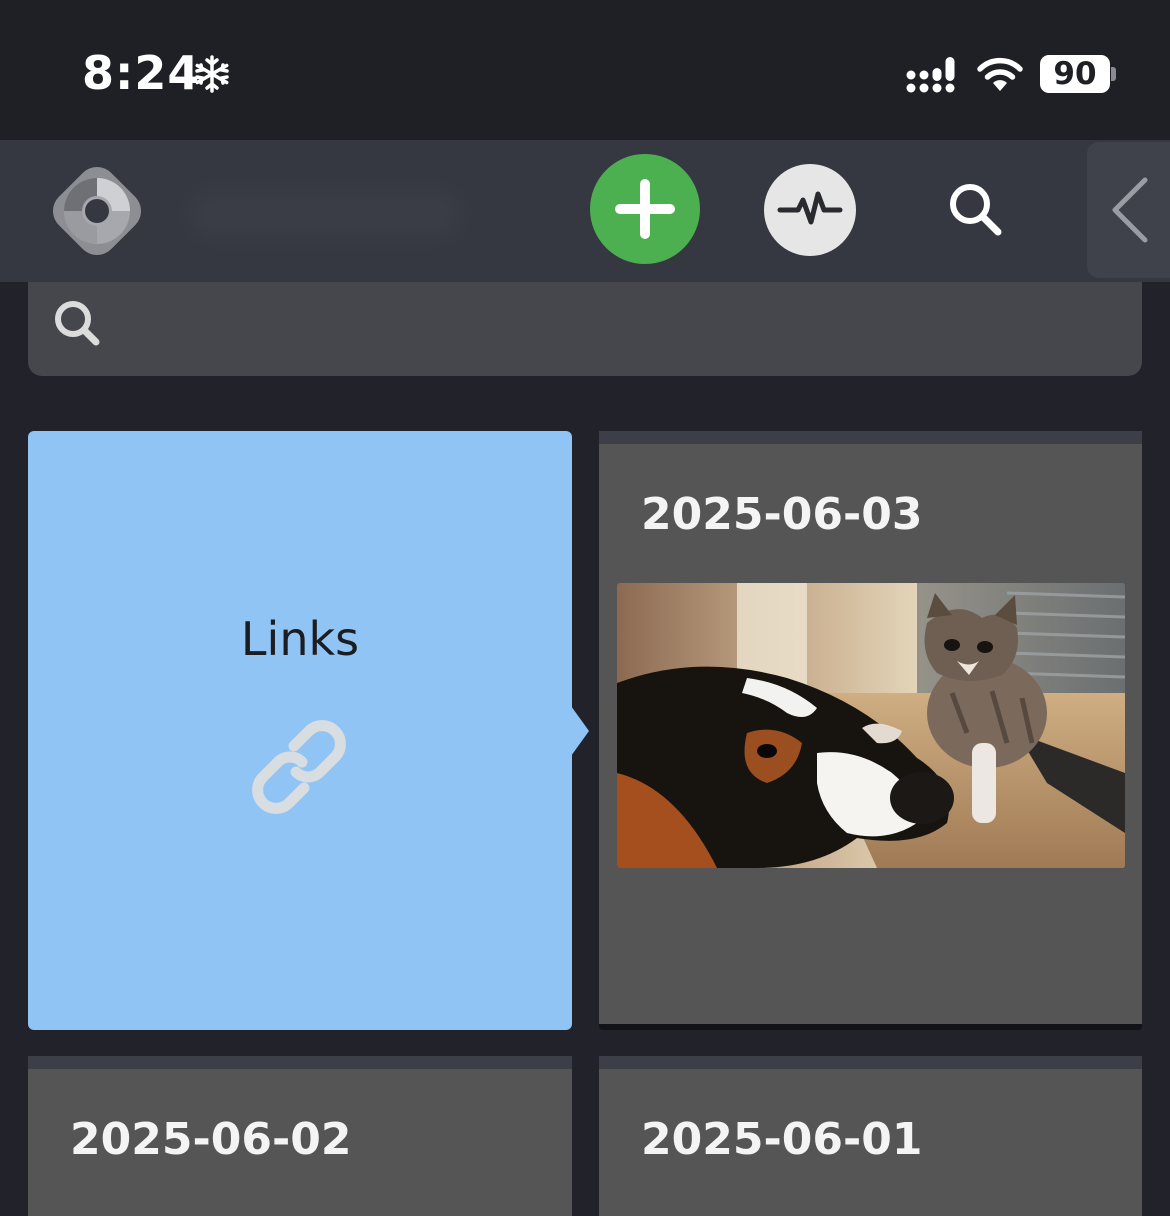 This screenshot has width=1170, height=1216. Describe the element at coordinates (211, 1139) in the screenshot. I see `card-date-label: 2025-06-02` at that location.